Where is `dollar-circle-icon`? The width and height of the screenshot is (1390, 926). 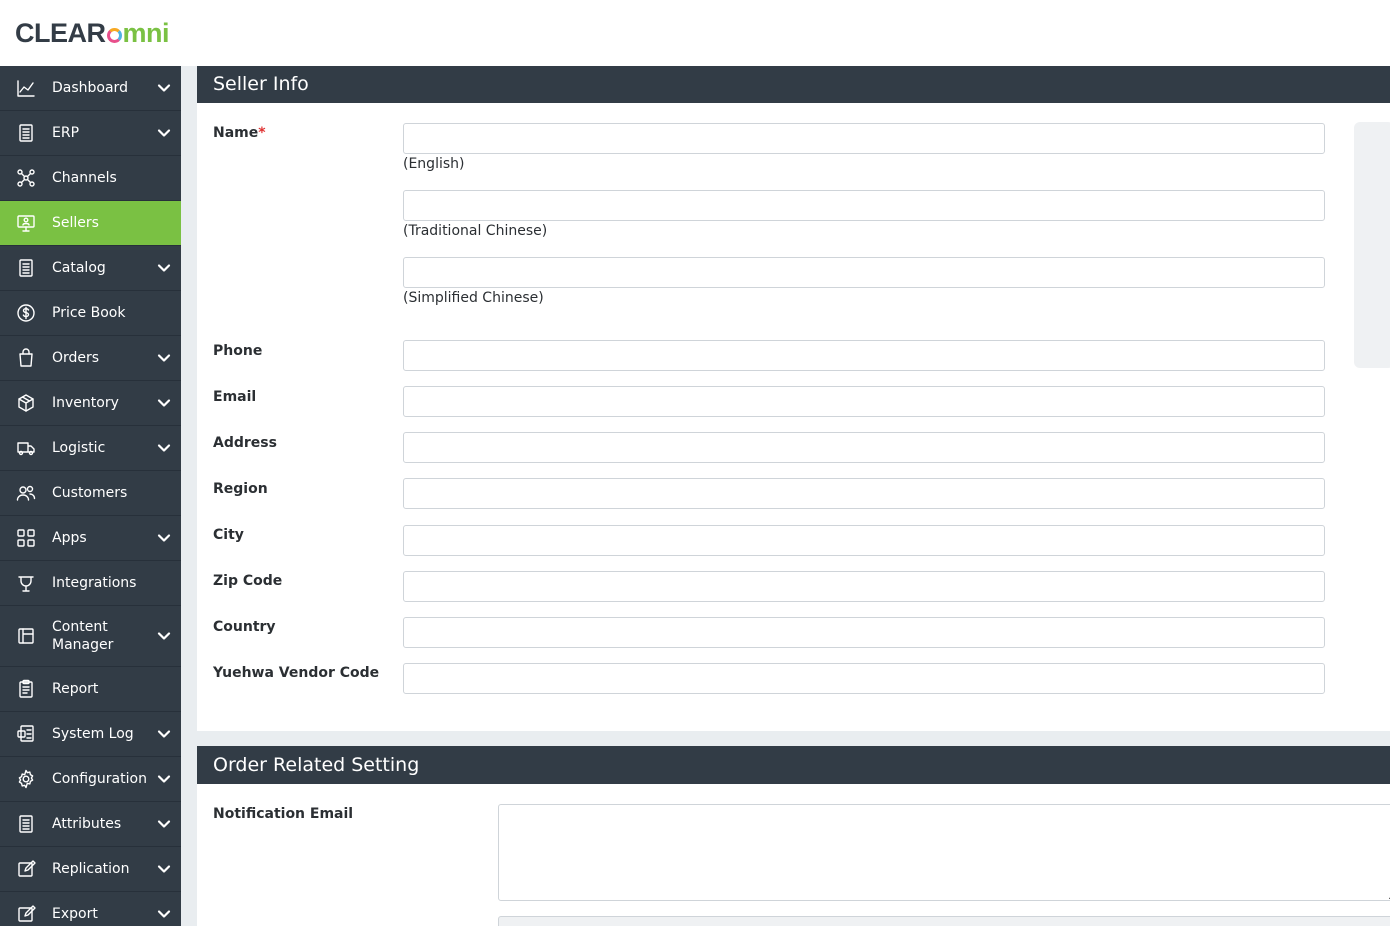 dollar-circle-icon is located at coordinates (26, 313).